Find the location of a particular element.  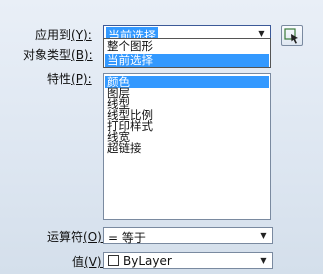

operator-label: 运算符(O): is located at coordinates (76, 237).